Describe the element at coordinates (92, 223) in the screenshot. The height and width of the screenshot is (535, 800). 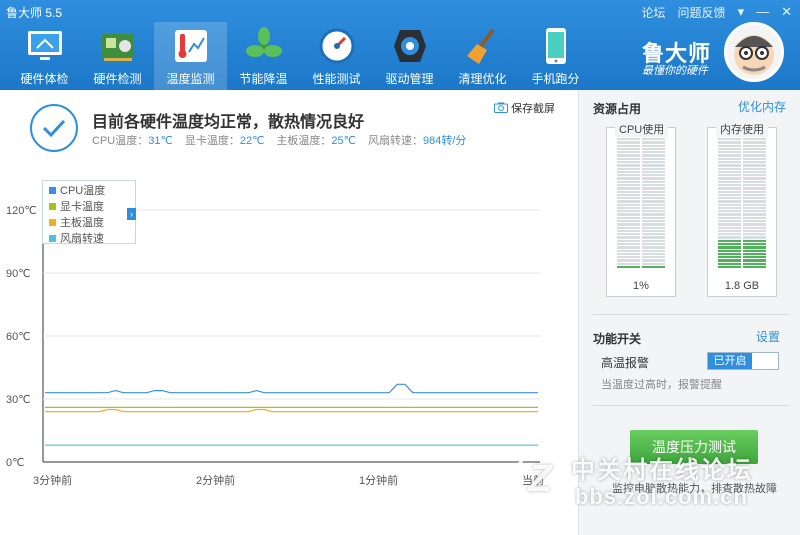
I see `legend-board: 主板温度` at that location.